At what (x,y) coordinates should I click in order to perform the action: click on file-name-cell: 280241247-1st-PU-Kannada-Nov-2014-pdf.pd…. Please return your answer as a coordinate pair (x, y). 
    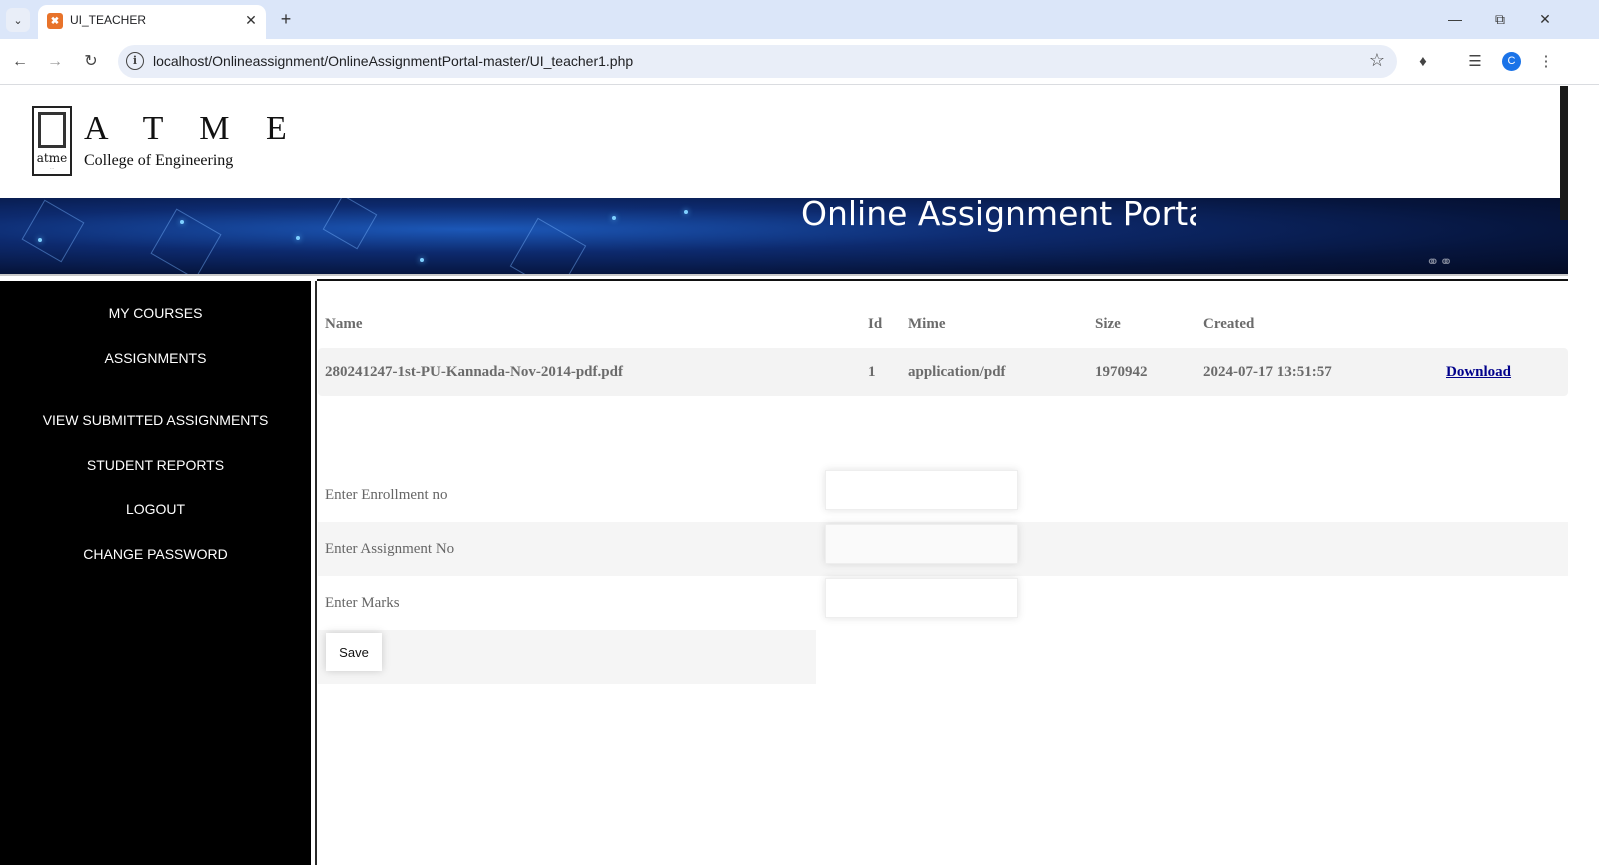
    Looking at the image, I should click on (474, 372).